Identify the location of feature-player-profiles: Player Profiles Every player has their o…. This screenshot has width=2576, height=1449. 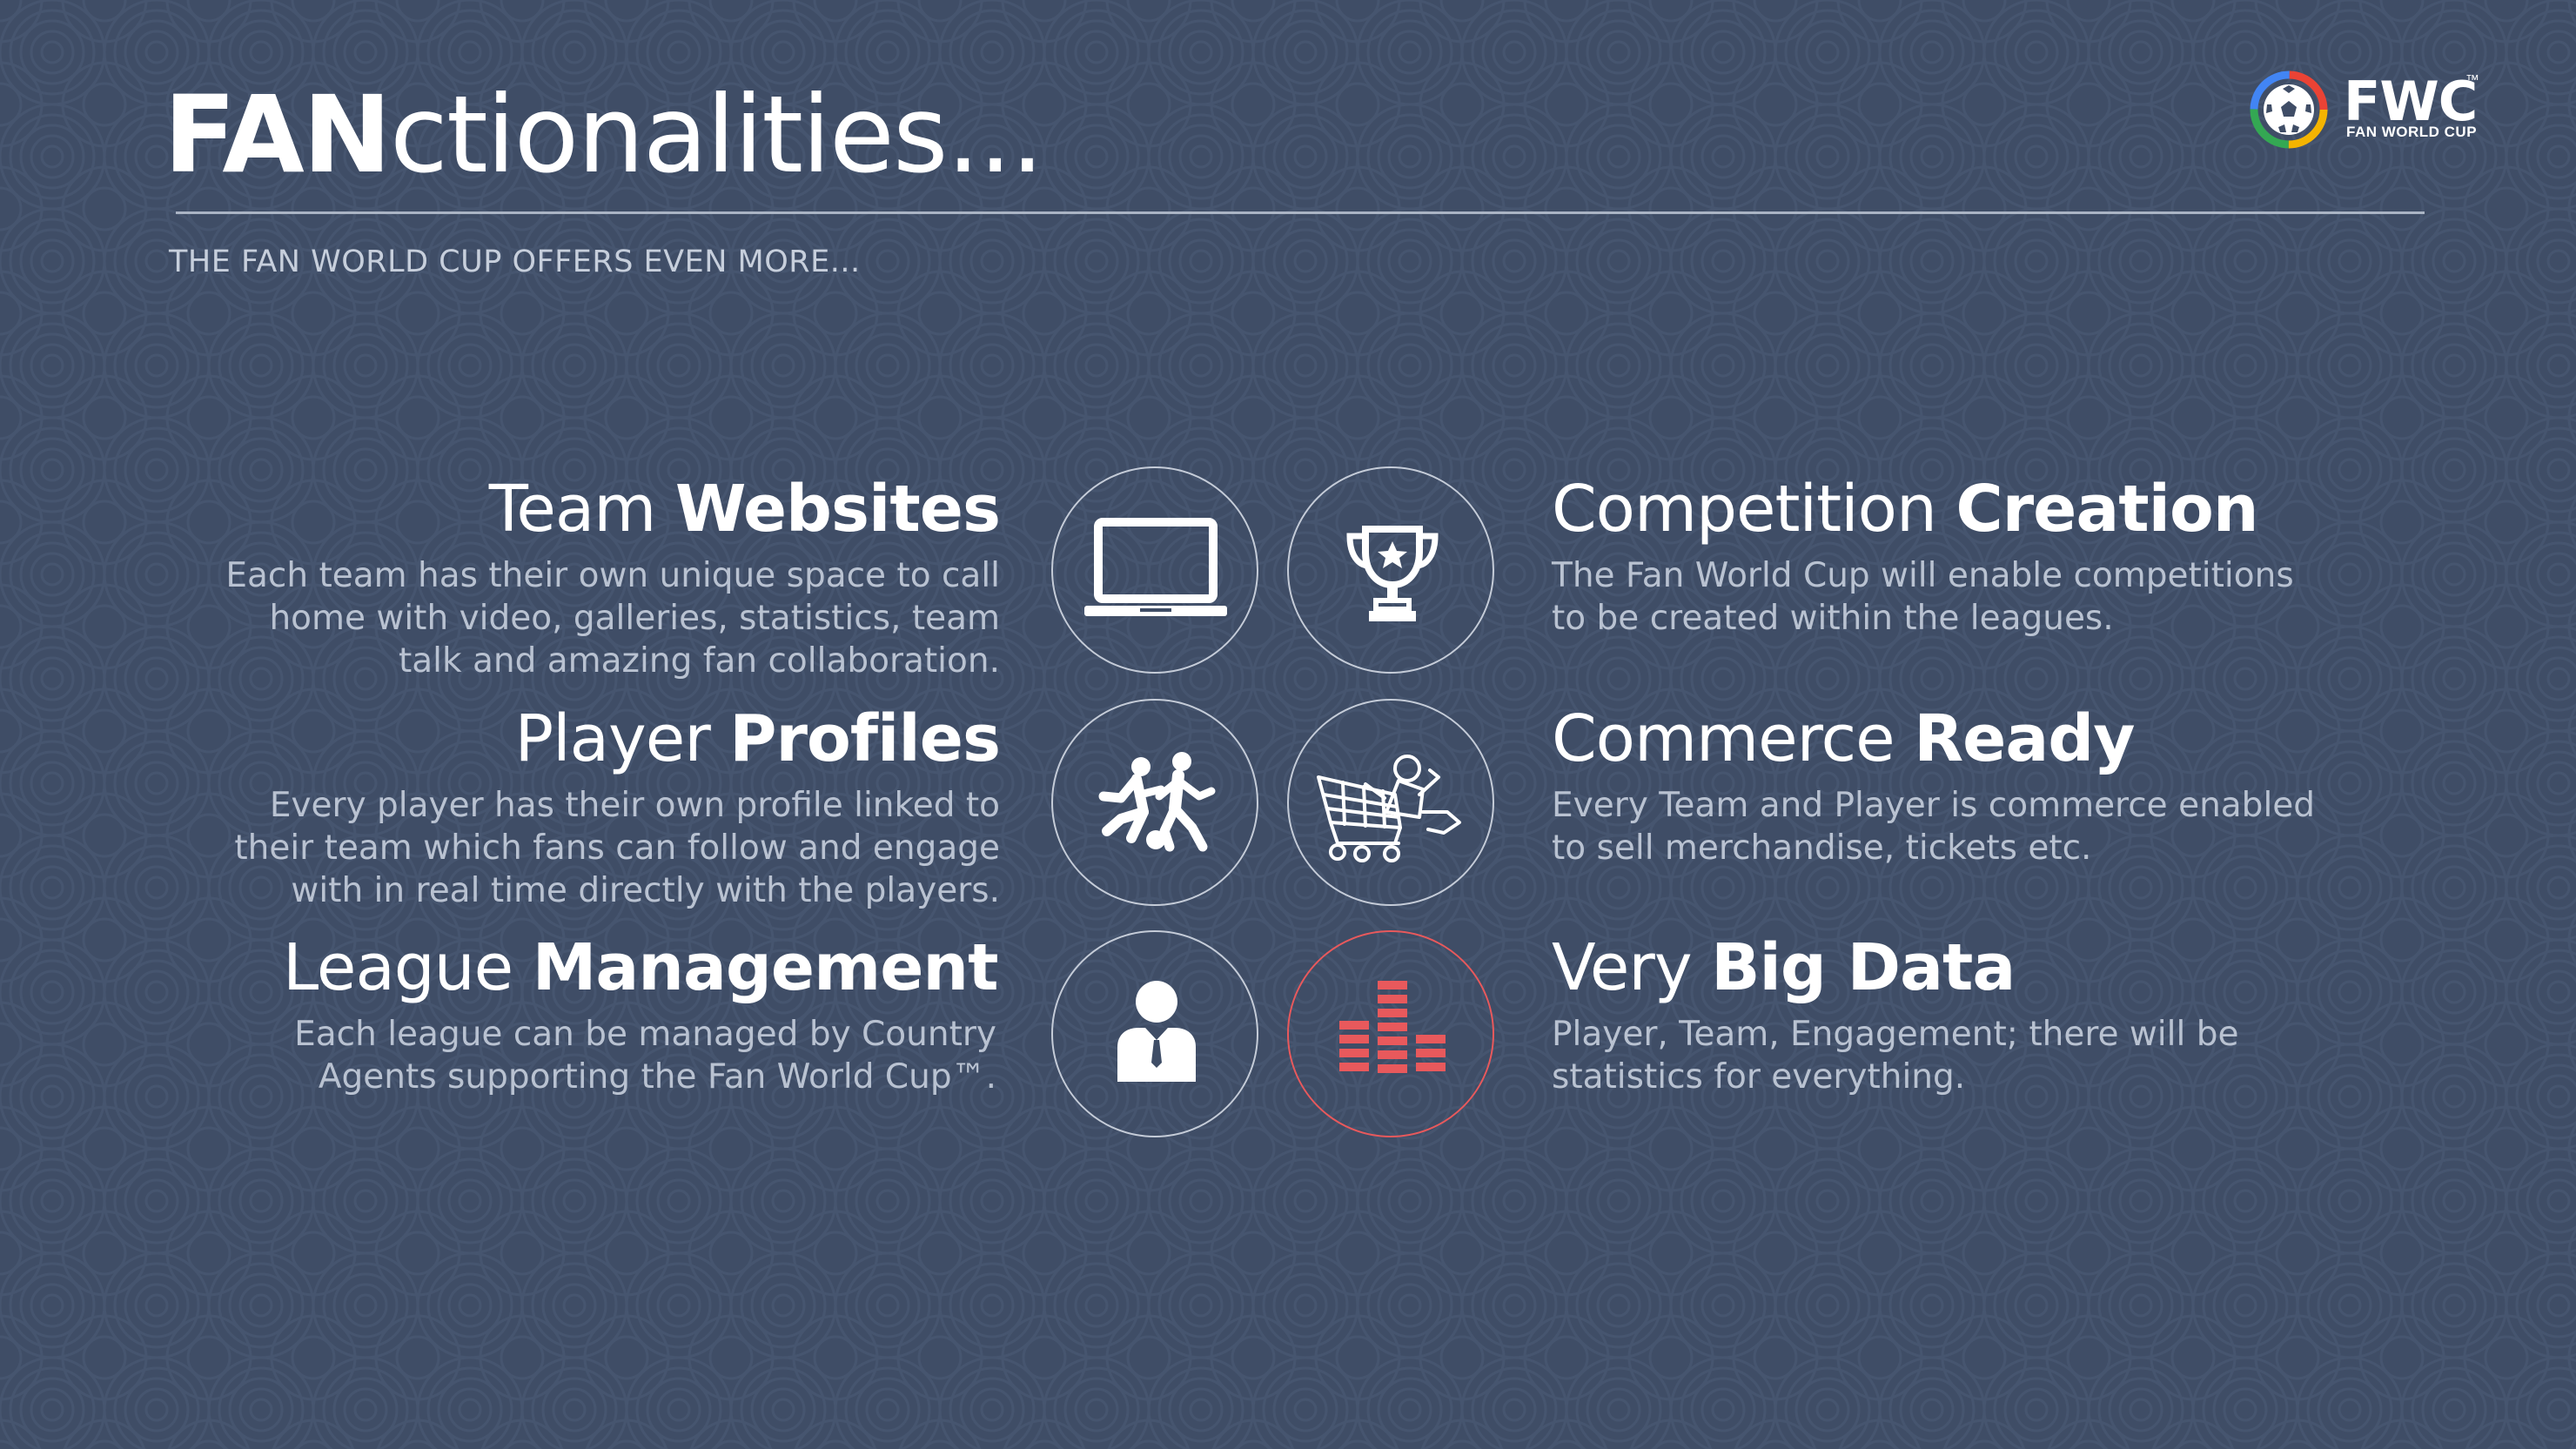
(609, 809).